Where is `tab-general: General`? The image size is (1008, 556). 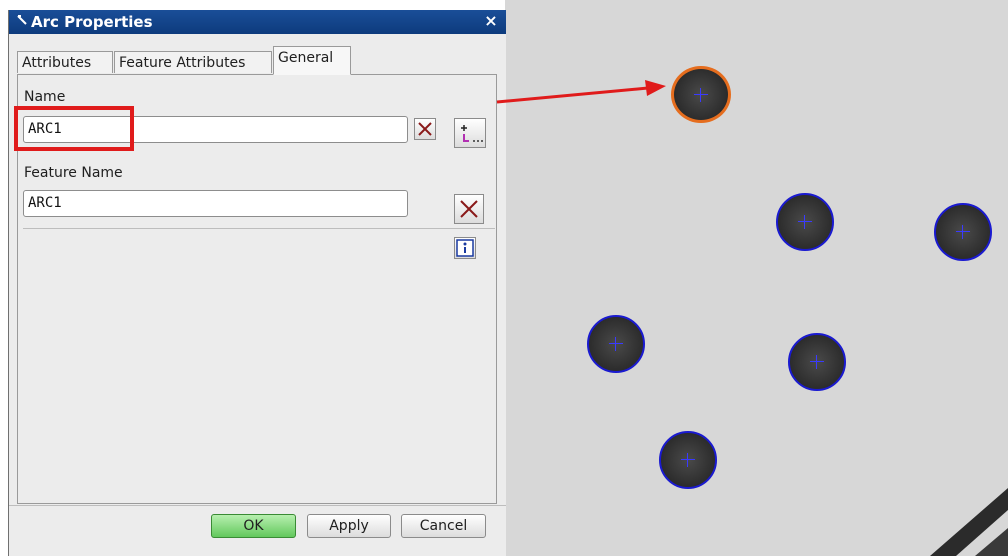 tab-general: General is located at coordinates (312, 60).